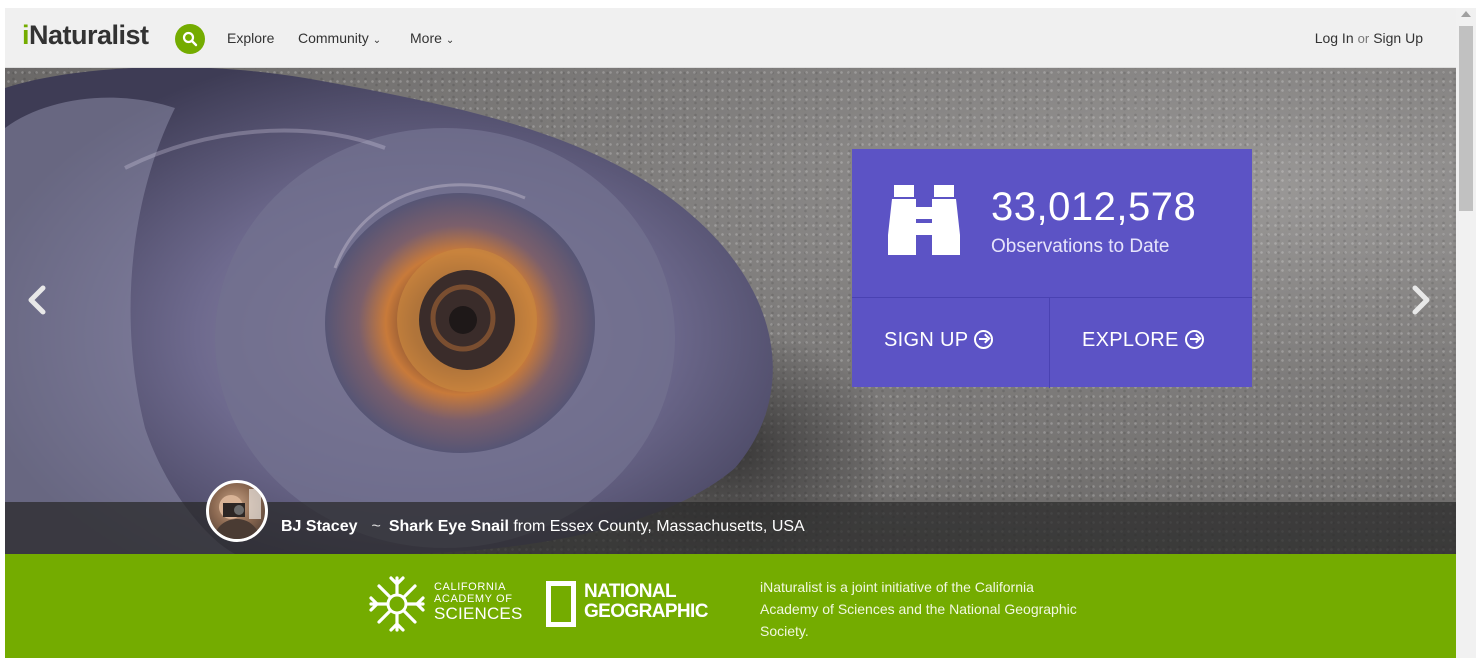 This screenshot has height=658, width=1476. I want to click on nav-community: Community ⌄, so click(339, 38).